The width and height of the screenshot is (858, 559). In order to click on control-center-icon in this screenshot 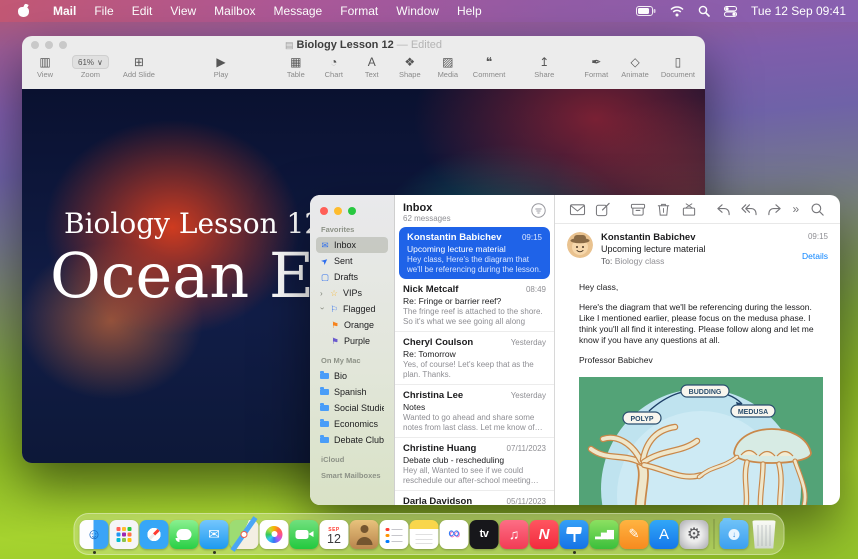, I will do `click(731, 11)`.